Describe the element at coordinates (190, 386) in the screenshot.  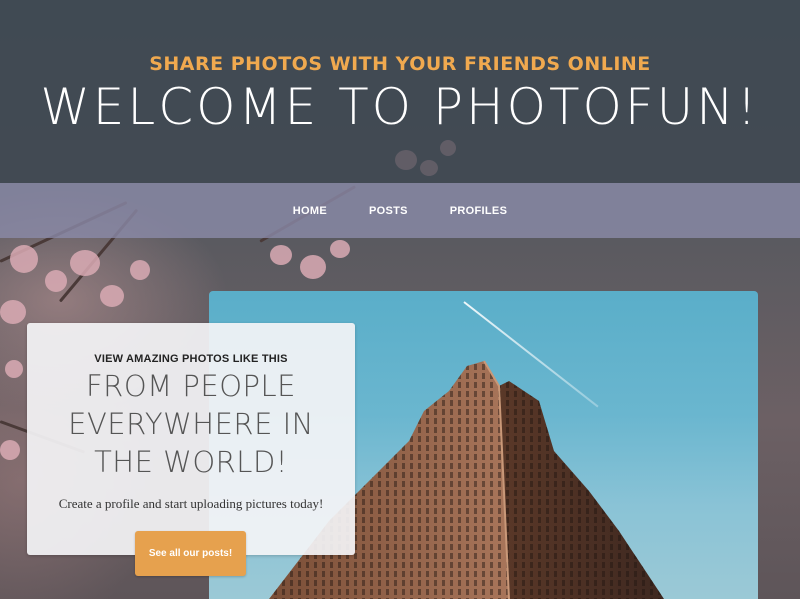
I see `feature-heading-line: FROM PEOPLE` at that location.